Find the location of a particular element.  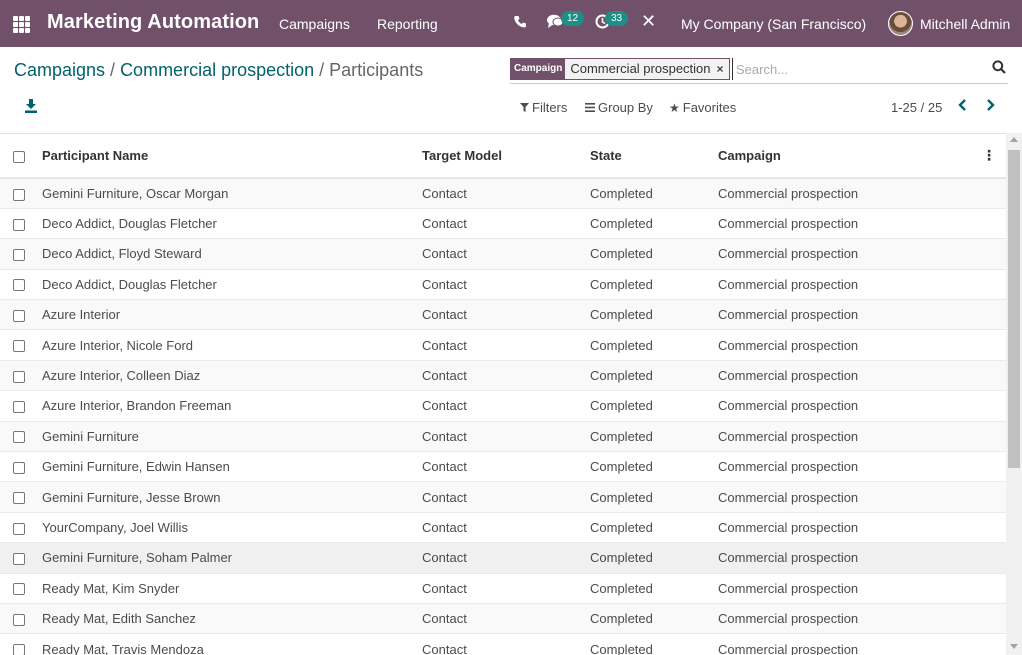

breadcrumb-campaign: Commercial prospection is located at coordinates (217, 70).